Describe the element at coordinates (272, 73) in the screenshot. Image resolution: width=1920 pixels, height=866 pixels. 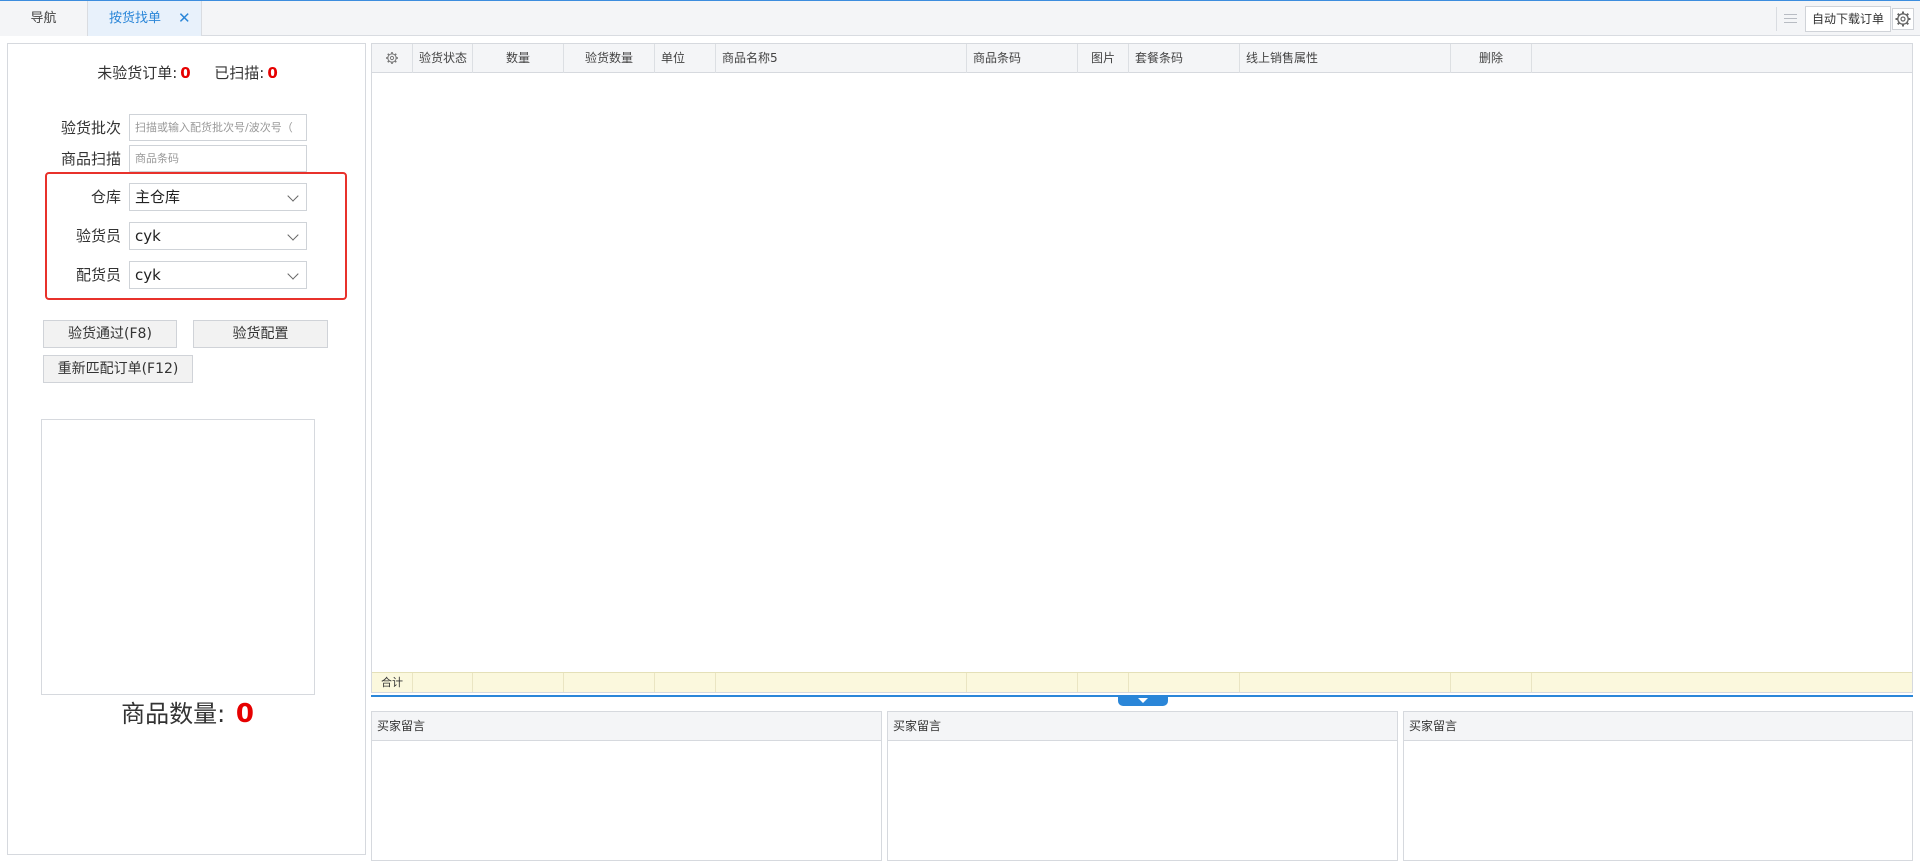
I see `scanned-count: 0` at that location.